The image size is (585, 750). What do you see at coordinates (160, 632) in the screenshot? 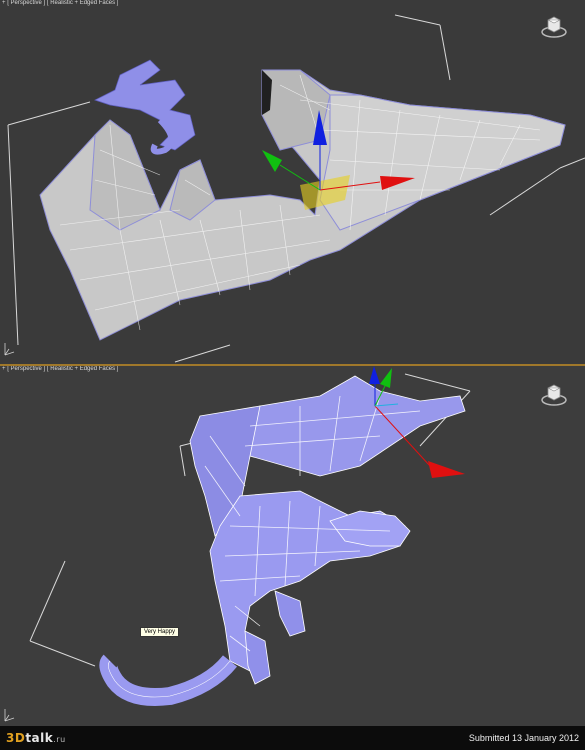
I see `tooltip: Very Happy` at bounding box center [160, 632].